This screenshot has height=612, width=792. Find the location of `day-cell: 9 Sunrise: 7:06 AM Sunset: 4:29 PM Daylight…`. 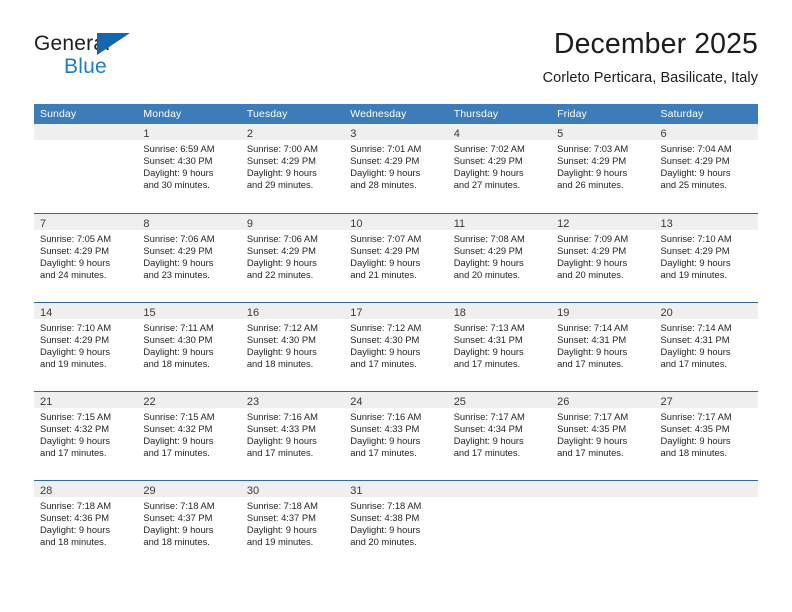

day-cell: 9 Sunrise: 7:06 AM Sunset: 4:29 PM Daylight… is located at coordinates (292, 258).